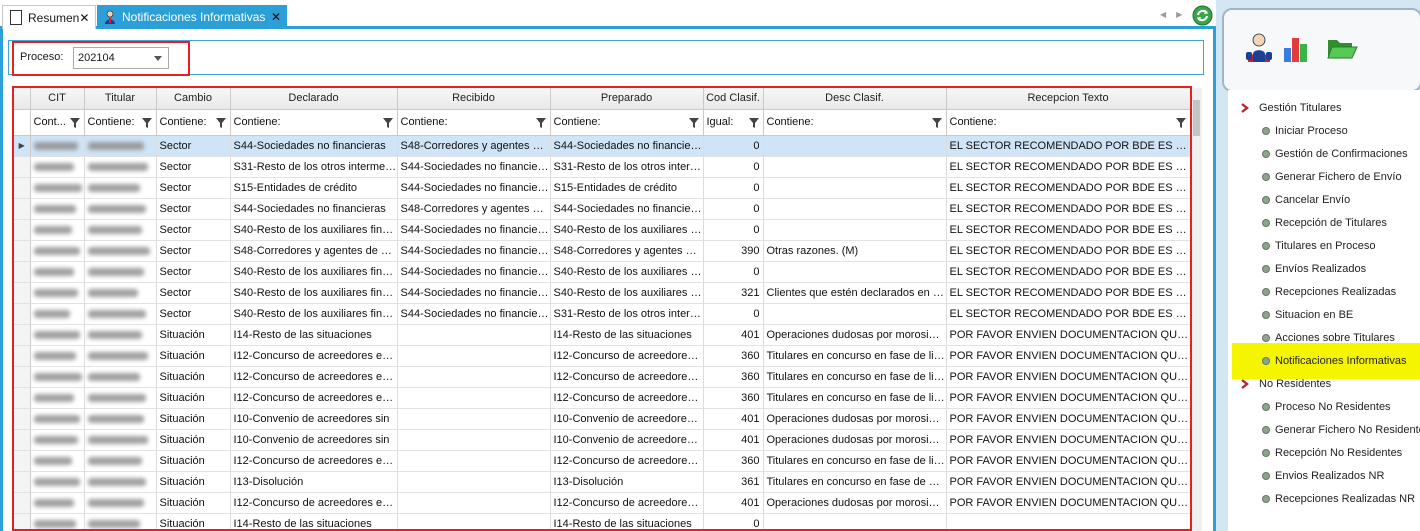 The image size is (1420, 531). Describe the element at coordinates (627, 251) in the screenshot. I see `cell-preparado: S48-Corredores y agentes de seguros` at that location.